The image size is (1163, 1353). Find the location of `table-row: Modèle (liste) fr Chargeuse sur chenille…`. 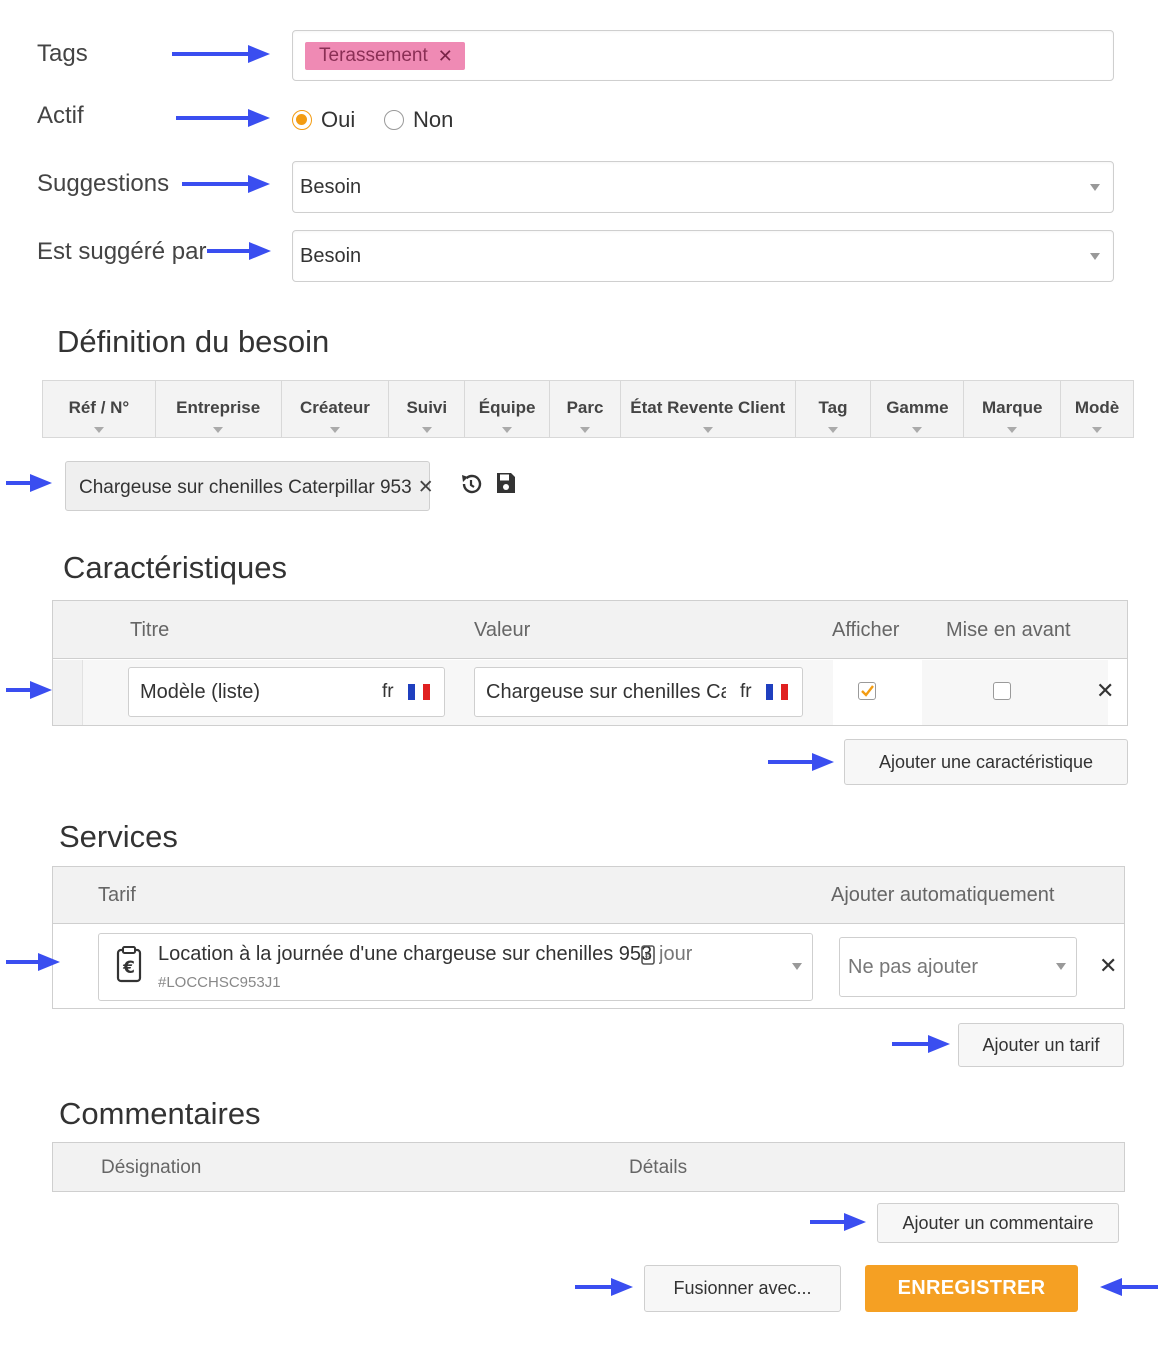

table-row: Modèle (liste) fr Chargeuse sur chenille… is located at coordinates (590, 692).